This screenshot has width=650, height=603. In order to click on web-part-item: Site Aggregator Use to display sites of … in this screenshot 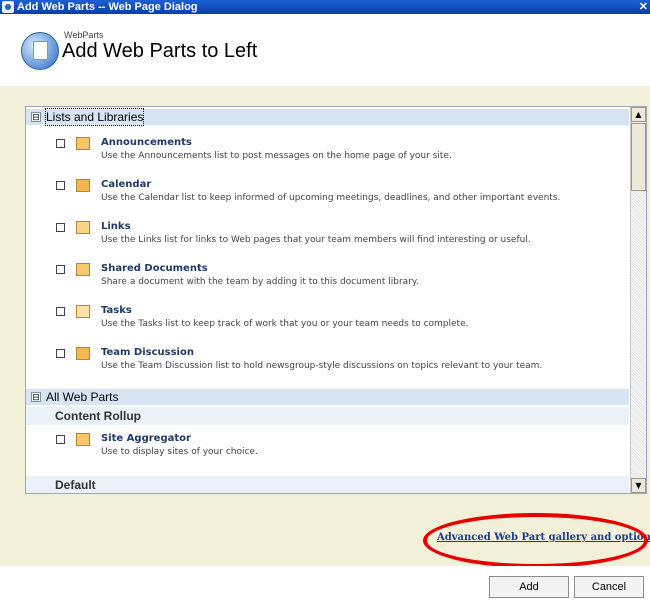, I will do `click(327, 447)`.